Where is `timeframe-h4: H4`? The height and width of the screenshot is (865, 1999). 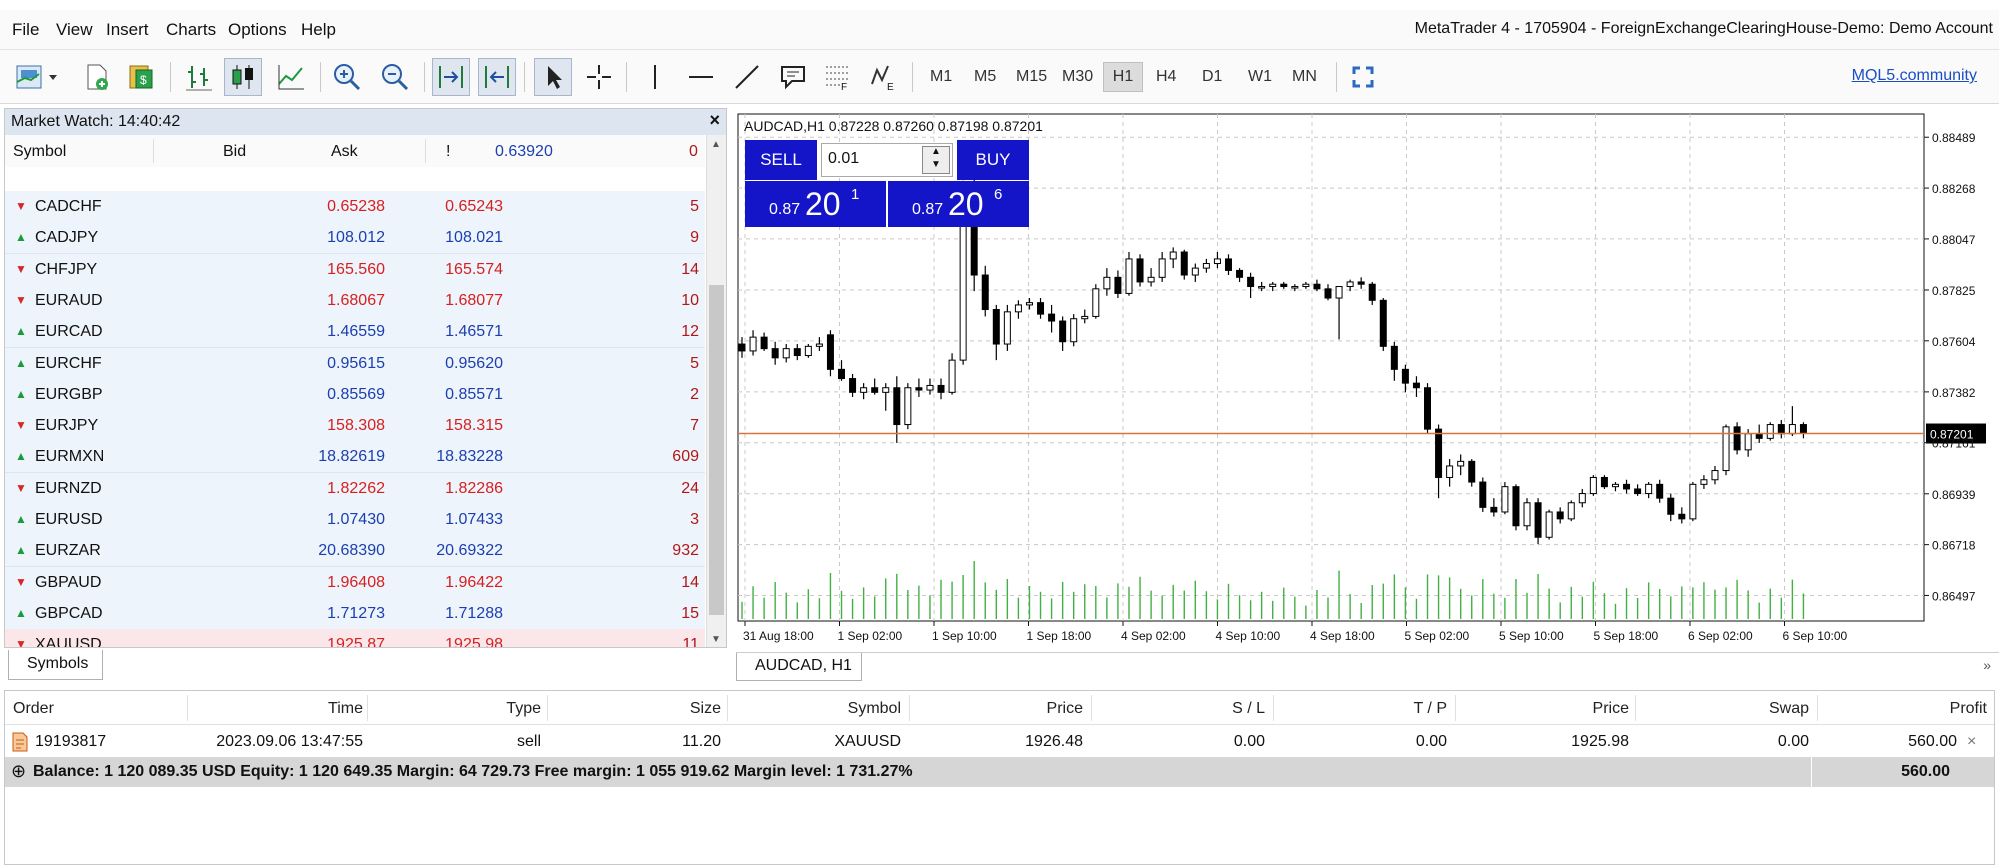
timeframe-h4: H4 is located at coordinates (1166, 77).